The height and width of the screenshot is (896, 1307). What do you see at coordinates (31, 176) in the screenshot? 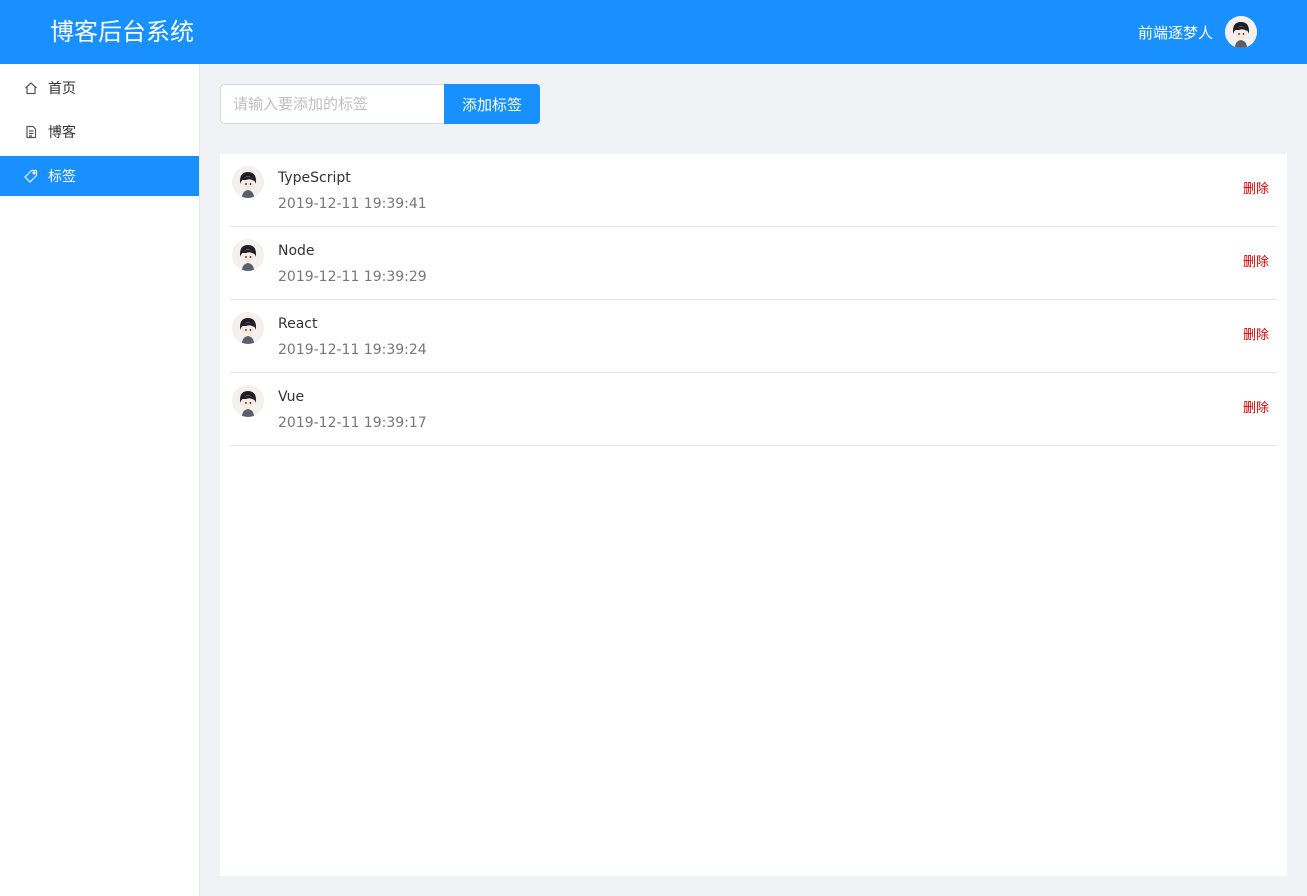
I see `tag-icon` at bounding box center [31, 176].